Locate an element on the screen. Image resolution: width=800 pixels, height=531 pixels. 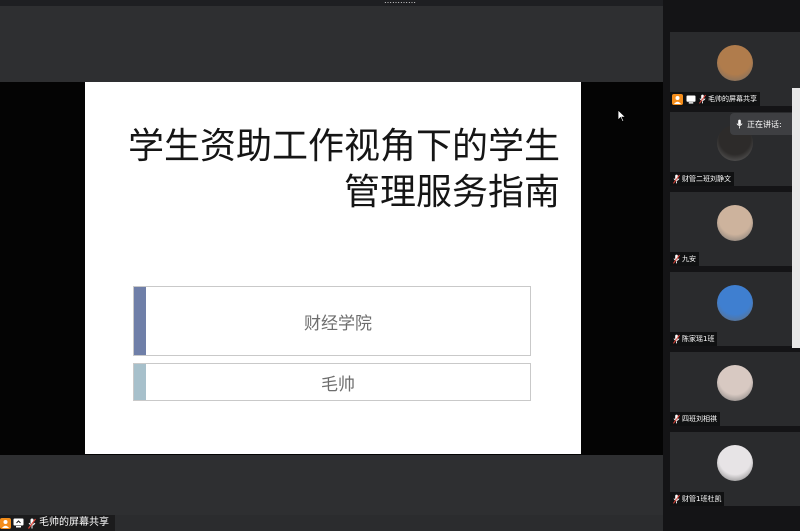
participant-tile: 四班刘相祺 is located at coordinates (735, 389).